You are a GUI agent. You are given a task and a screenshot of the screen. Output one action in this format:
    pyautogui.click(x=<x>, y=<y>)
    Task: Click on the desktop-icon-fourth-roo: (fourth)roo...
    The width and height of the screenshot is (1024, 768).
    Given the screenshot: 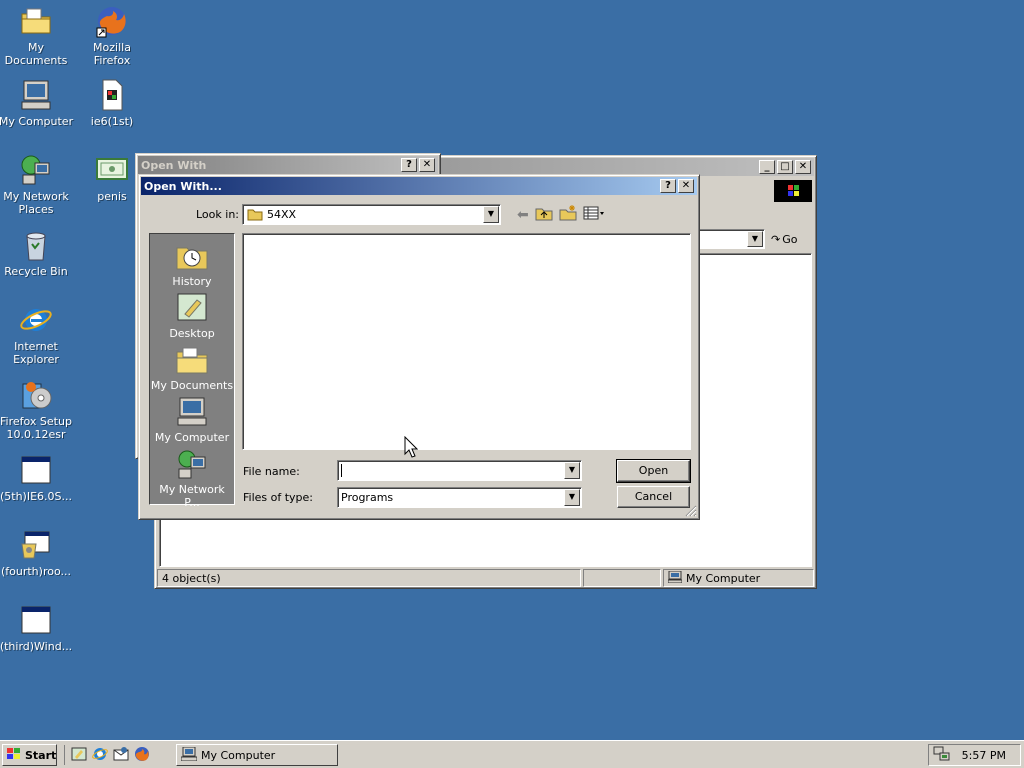 What is the action you would take?
    pyautogui.click(x=37, y=553)
    